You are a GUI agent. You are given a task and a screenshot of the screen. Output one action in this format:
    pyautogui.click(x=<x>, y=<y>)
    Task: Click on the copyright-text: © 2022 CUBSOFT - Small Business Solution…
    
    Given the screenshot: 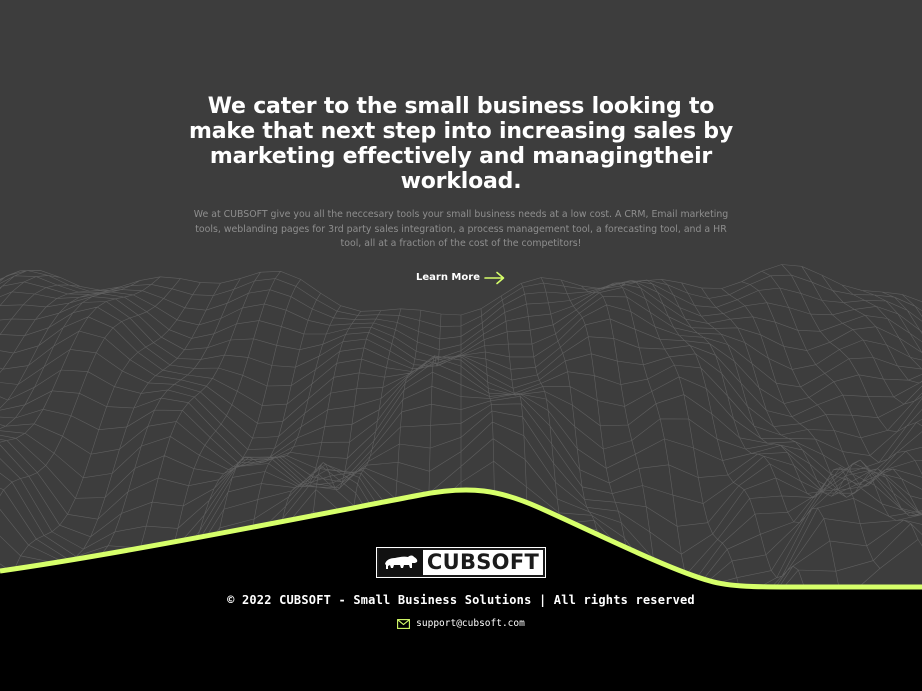 What is the action you would take?
    pyautogui.click(x=461, y=600)
    